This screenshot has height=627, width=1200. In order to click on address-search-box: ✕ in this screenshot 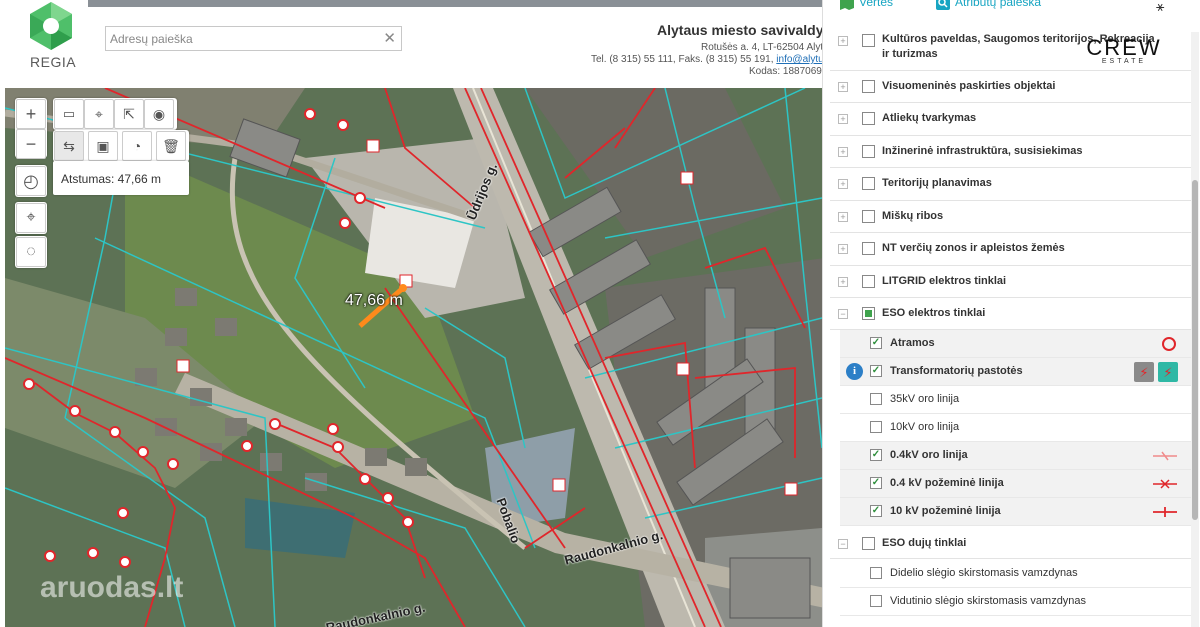, I will do `click(253, 38)`.